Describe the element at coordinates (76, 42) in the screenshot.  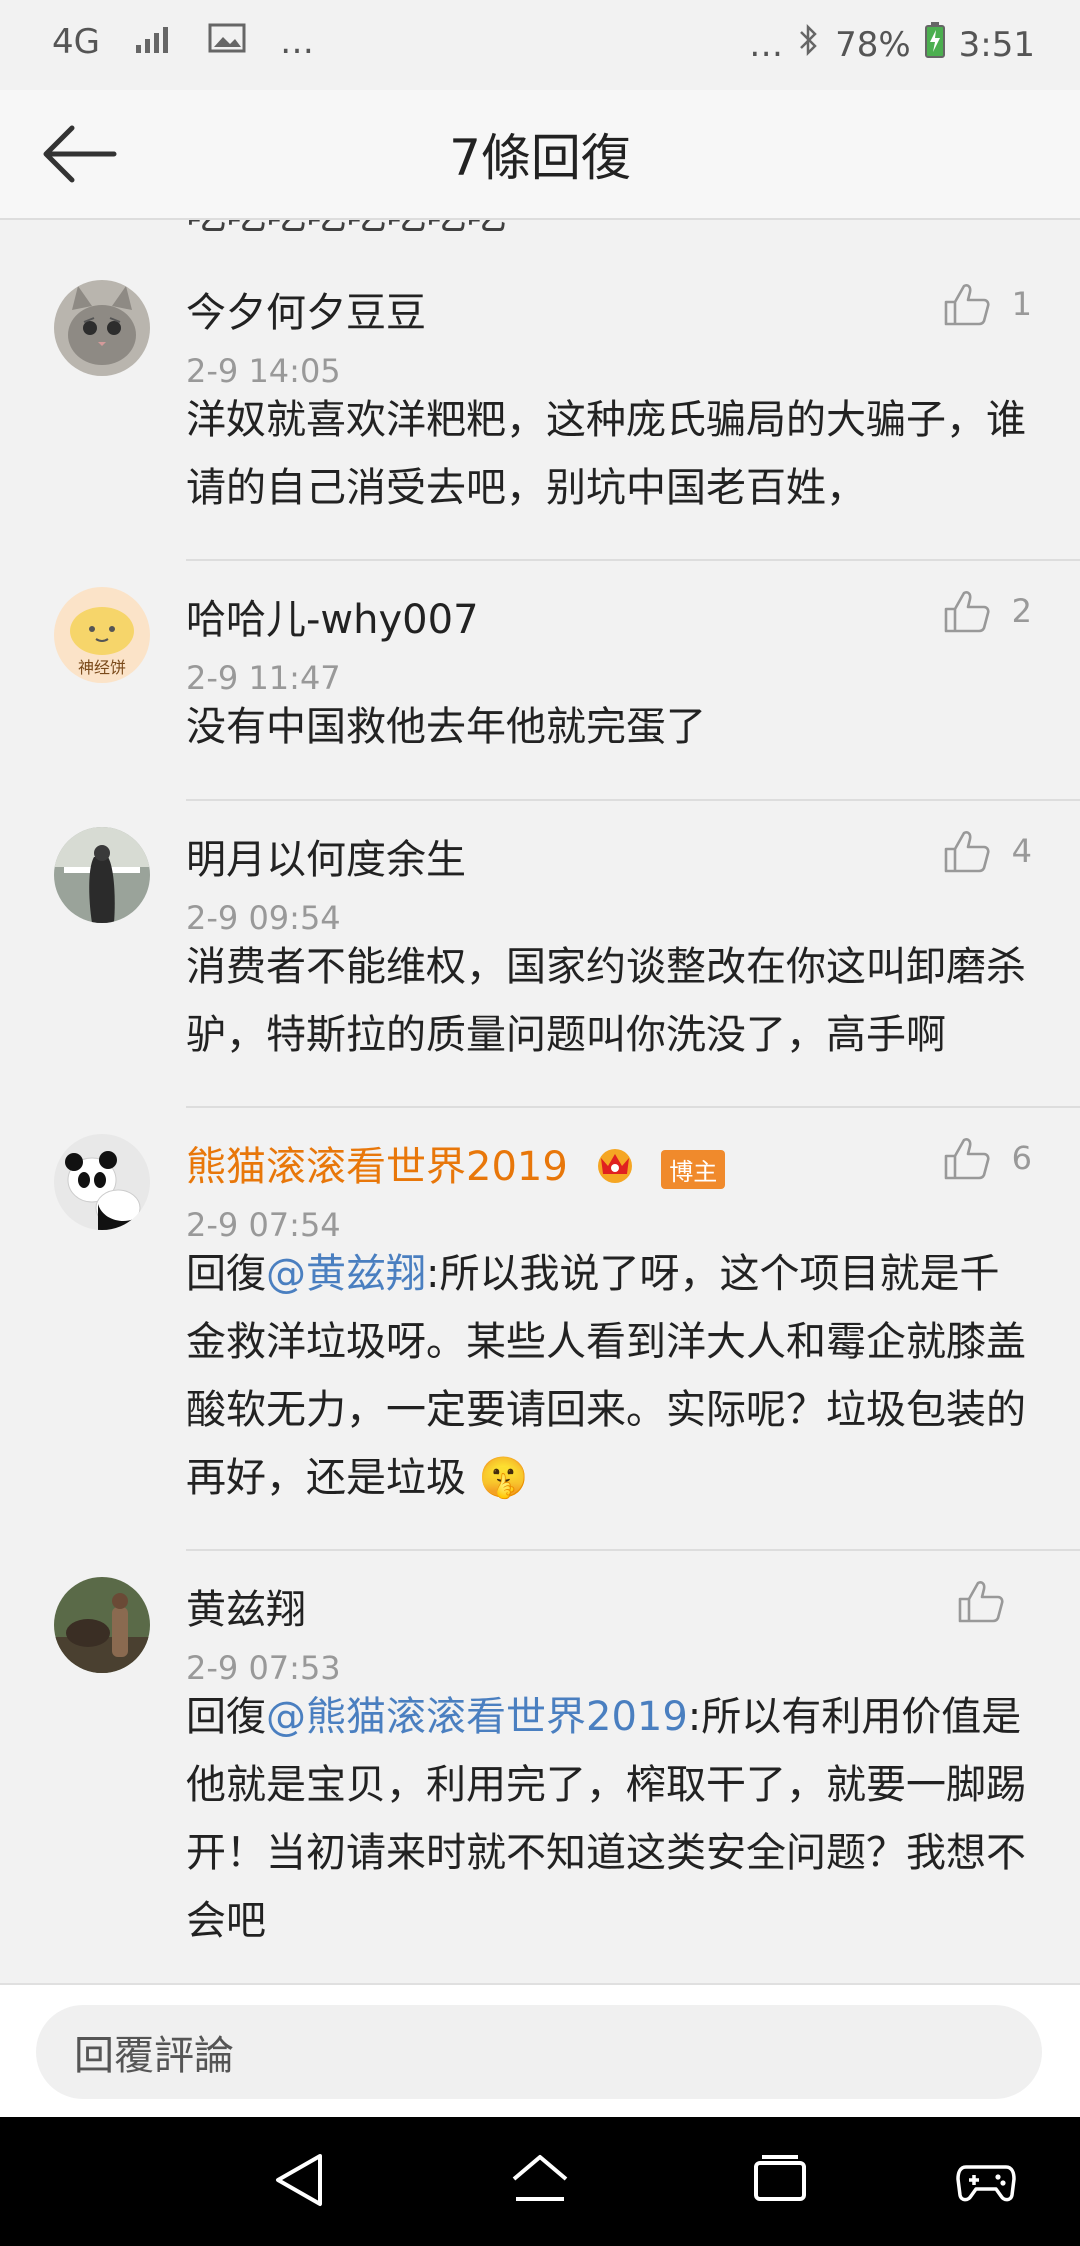
I see `network-indicator: 4G` at that location.